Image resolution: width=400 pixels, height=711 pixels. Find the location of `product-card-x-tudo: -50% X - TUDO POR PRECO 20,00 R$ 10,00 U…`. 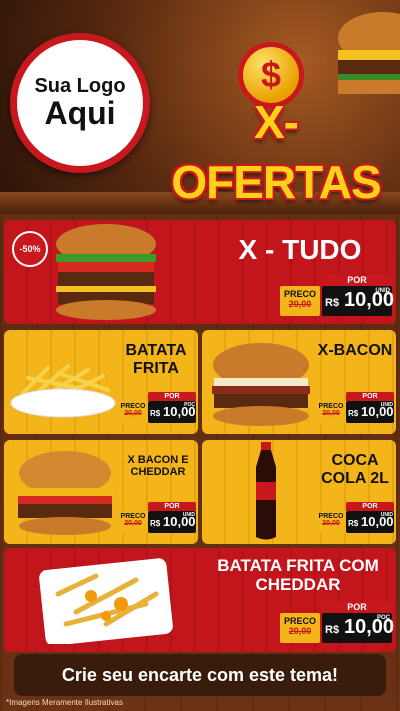

product-card-x-tudo: -50% X - TUDO POR PRECO 20,00 R$ 10,00 U… is located at coordinates (200, 272).